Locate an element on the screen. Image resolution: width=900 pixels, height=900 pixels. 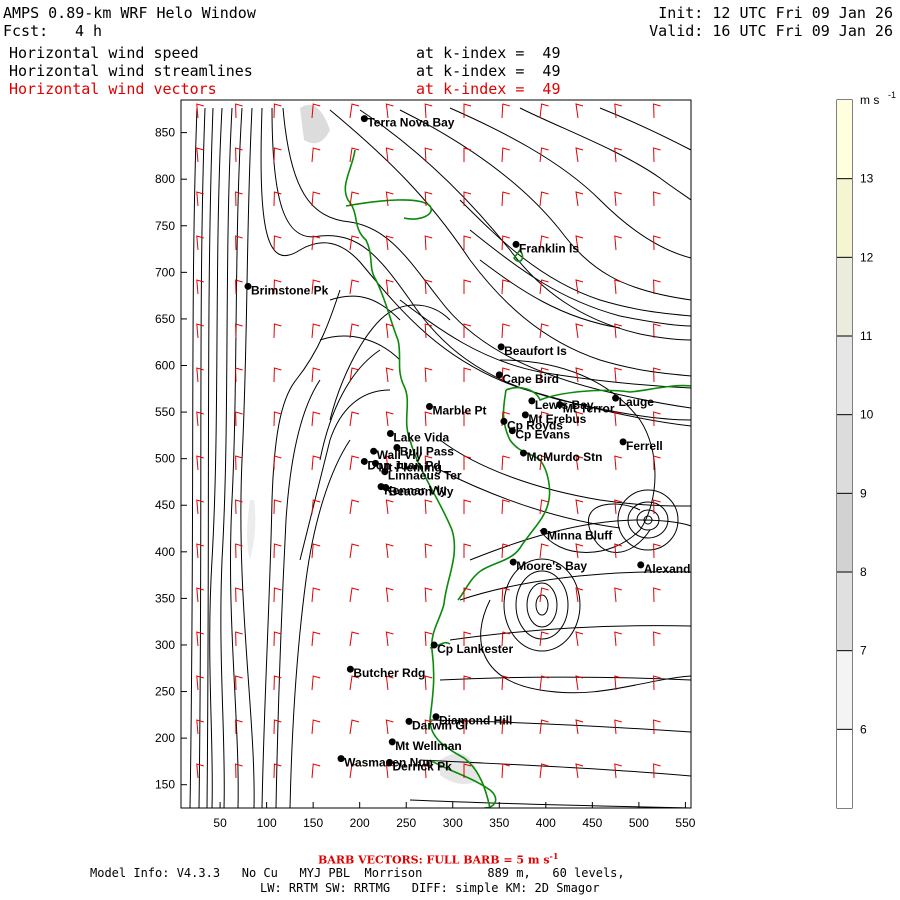
y-tick-label: 150 is located at coordinates (165, 785).